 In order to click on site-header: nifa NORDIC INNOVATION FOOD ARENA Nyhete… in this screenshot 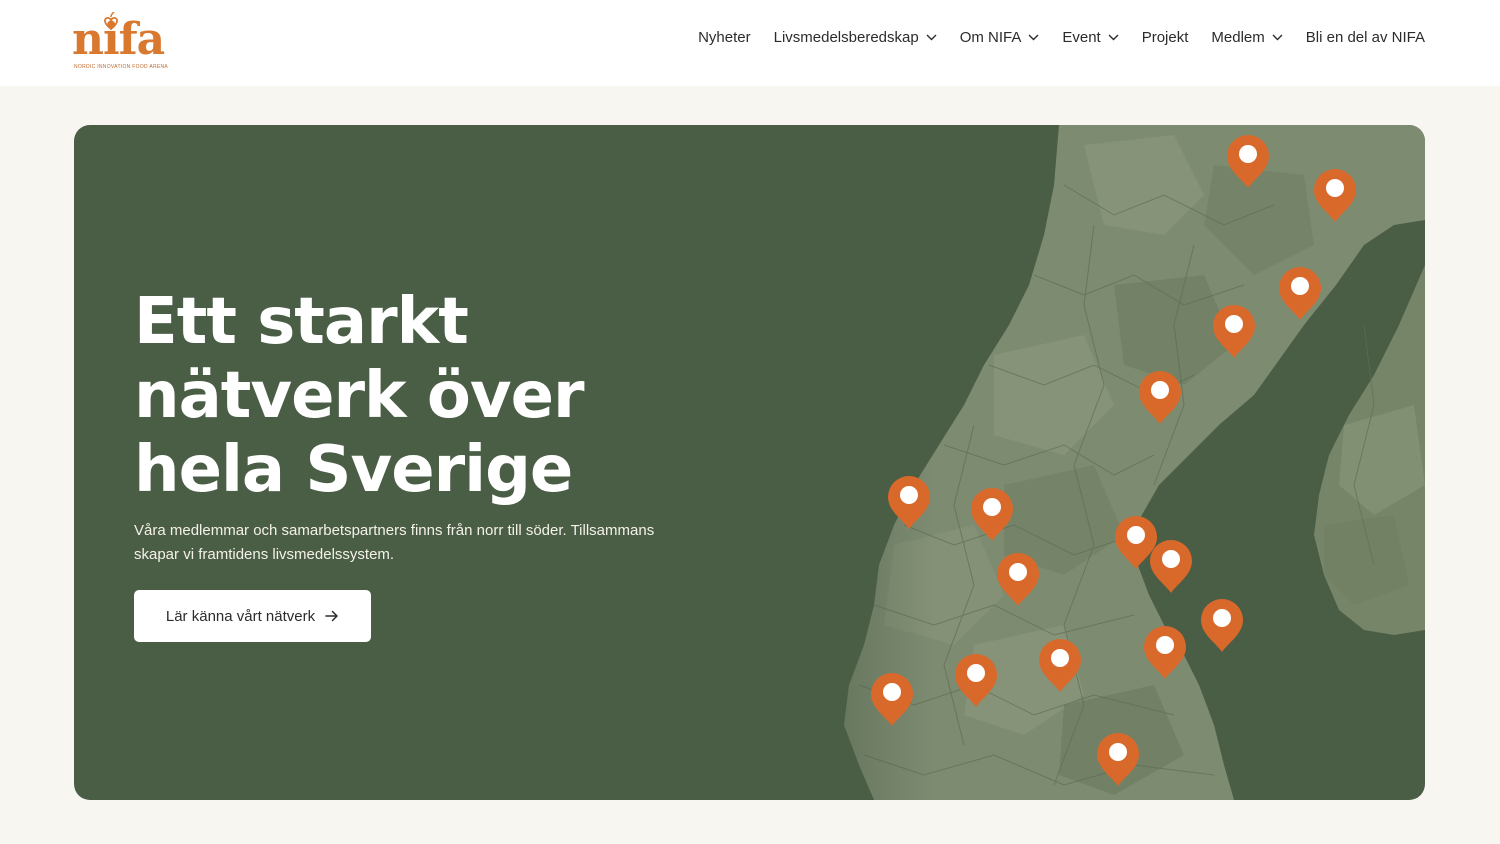, I will do `click(750, 43)`.